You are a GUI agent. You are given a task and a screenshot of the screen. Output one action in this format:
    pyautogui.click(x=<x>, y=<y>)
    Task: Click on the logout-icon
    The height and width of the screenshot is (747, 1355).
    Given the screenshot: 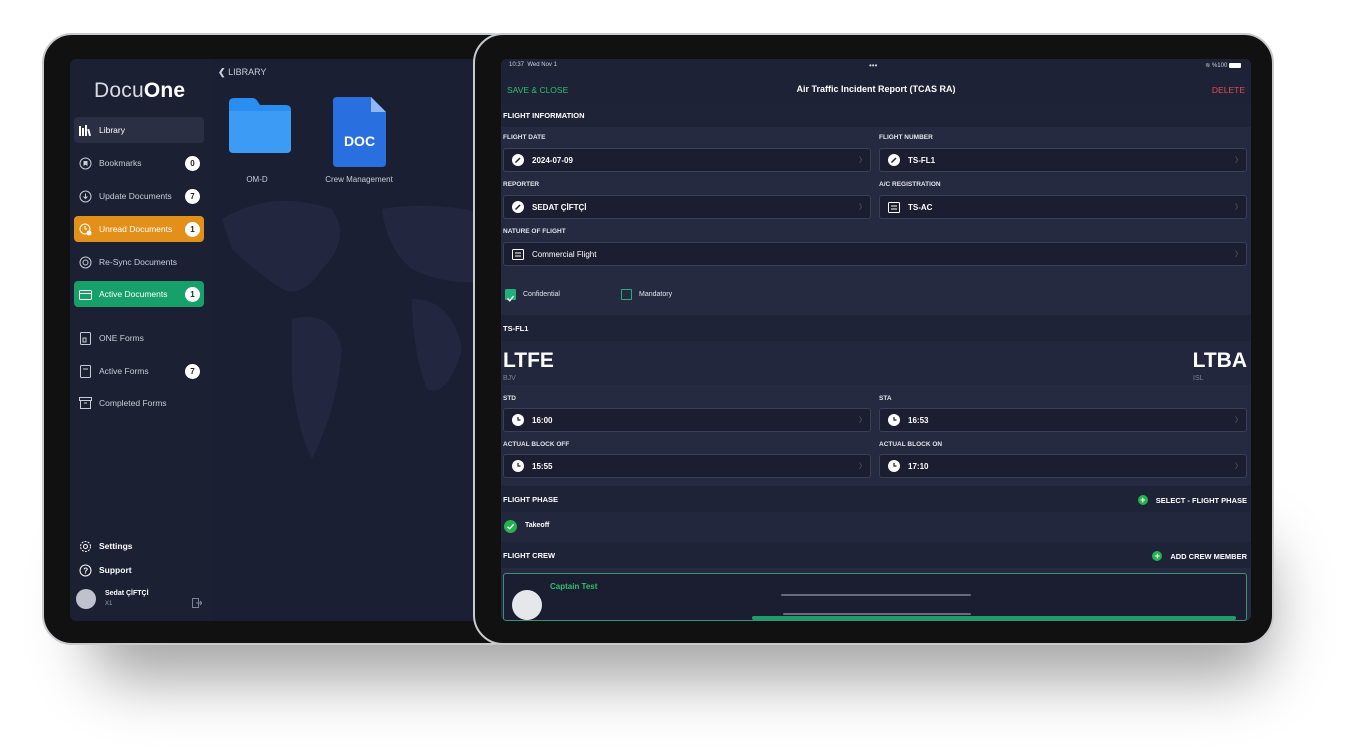 What is the action you would take?
    pyautogui.click(x=197, y=604)
    